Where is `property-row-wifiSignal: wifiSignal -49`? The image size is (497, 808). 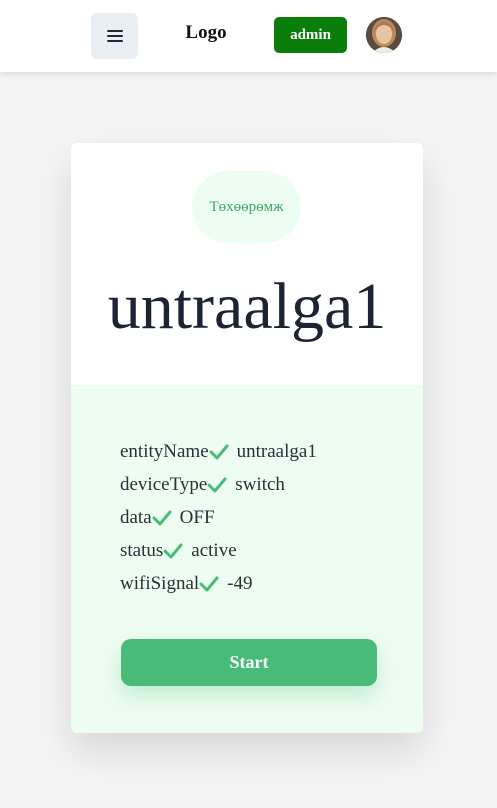 property-row-wifiSignal: wifiSignal -49 is located at coordinates (218, 583).